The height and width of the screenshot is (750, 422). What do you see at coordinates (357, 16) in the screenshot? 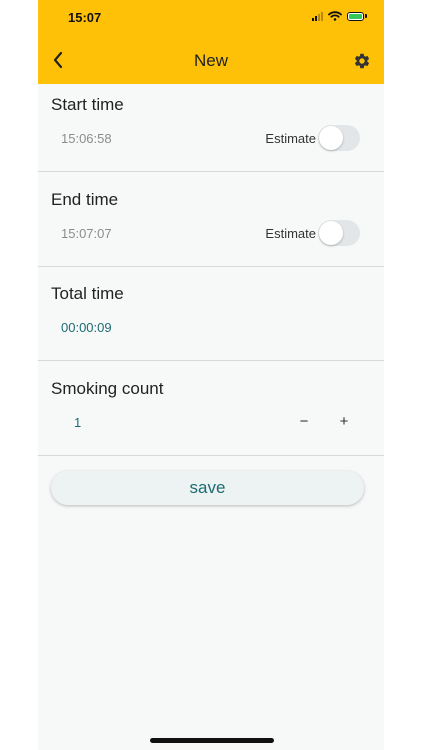
I see `battery-icon` at bounding box center [357, 16].